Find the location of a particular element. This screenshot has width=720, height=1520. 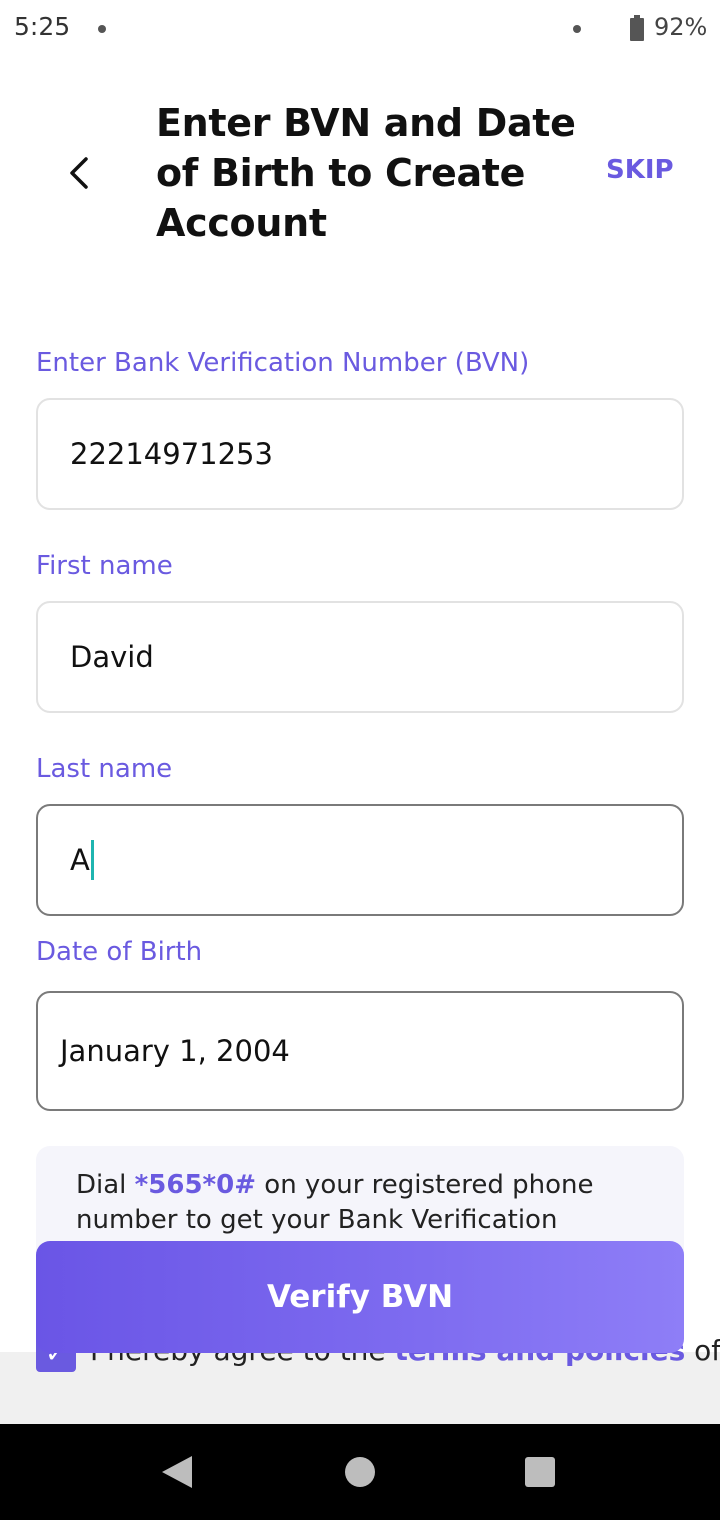

text-caret is located at coordinates (92, 860).